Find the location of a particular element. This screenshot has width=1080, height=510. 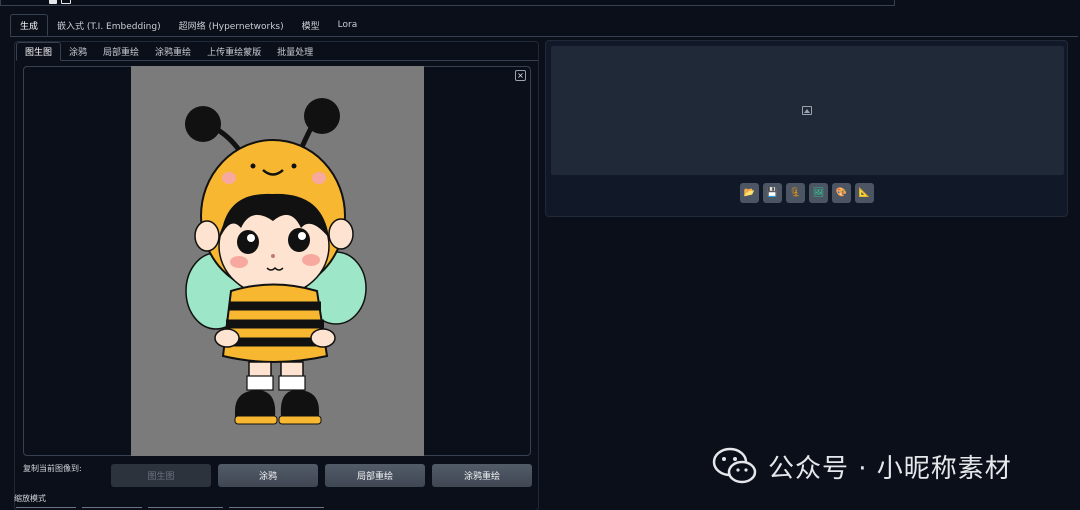

copy-to-sketch-button: 涂鸦 is located at coordinates (268, 475).